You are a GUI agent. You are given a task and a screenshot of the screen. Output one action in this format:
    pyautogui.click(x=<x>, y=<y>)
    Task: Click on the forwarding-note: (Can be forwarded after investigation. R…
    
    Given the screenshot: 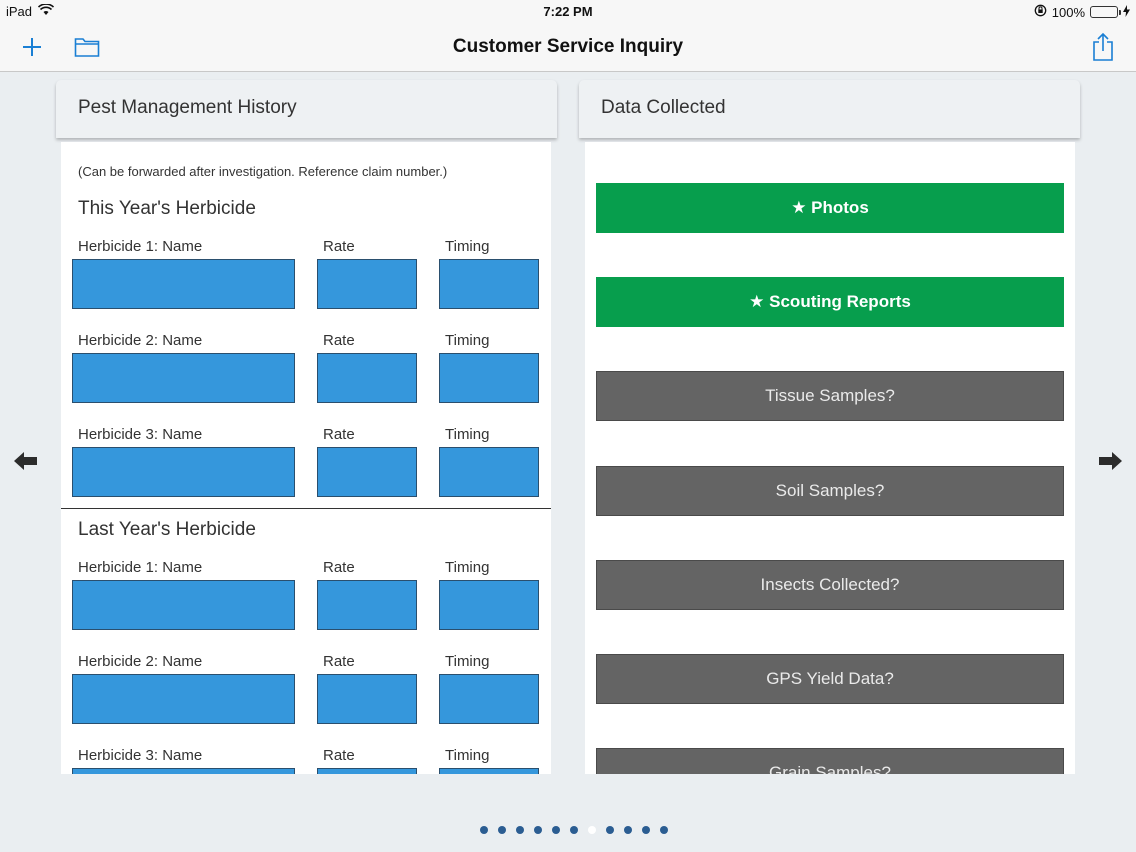 What is the action you would take?
    pyautogui.click(x=263, y=171)
    